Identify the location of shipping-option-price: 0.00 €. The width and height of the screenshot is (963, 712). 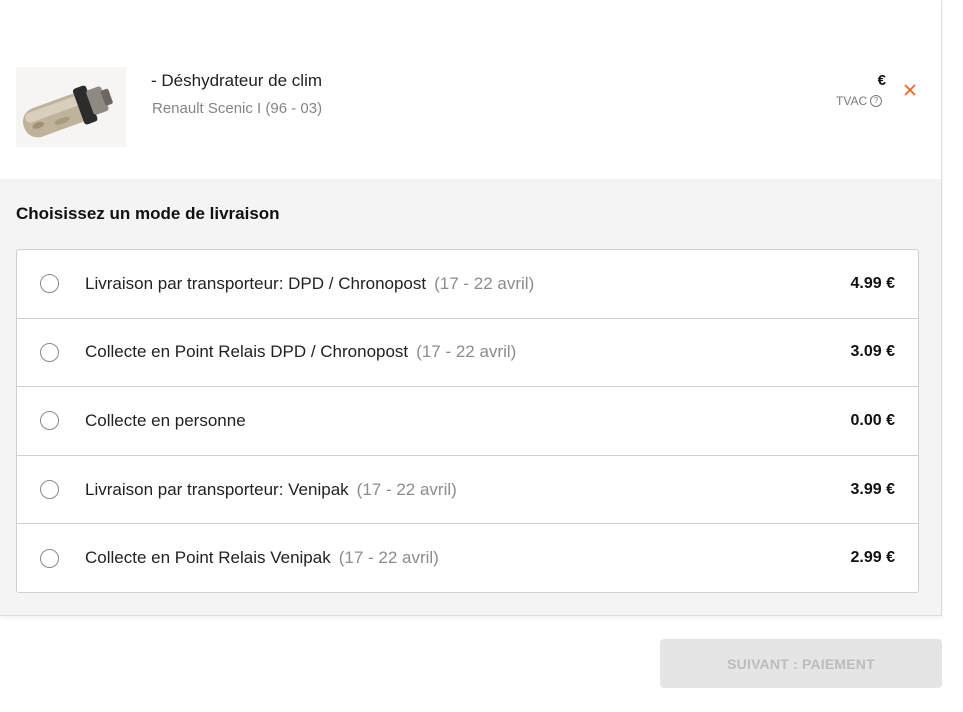
(872, 420).